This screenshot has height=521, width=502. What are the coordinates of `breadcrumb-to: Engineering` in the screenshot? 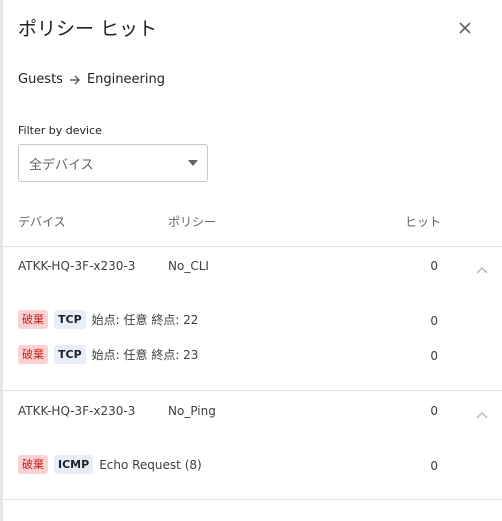 It's located at (125, 79).